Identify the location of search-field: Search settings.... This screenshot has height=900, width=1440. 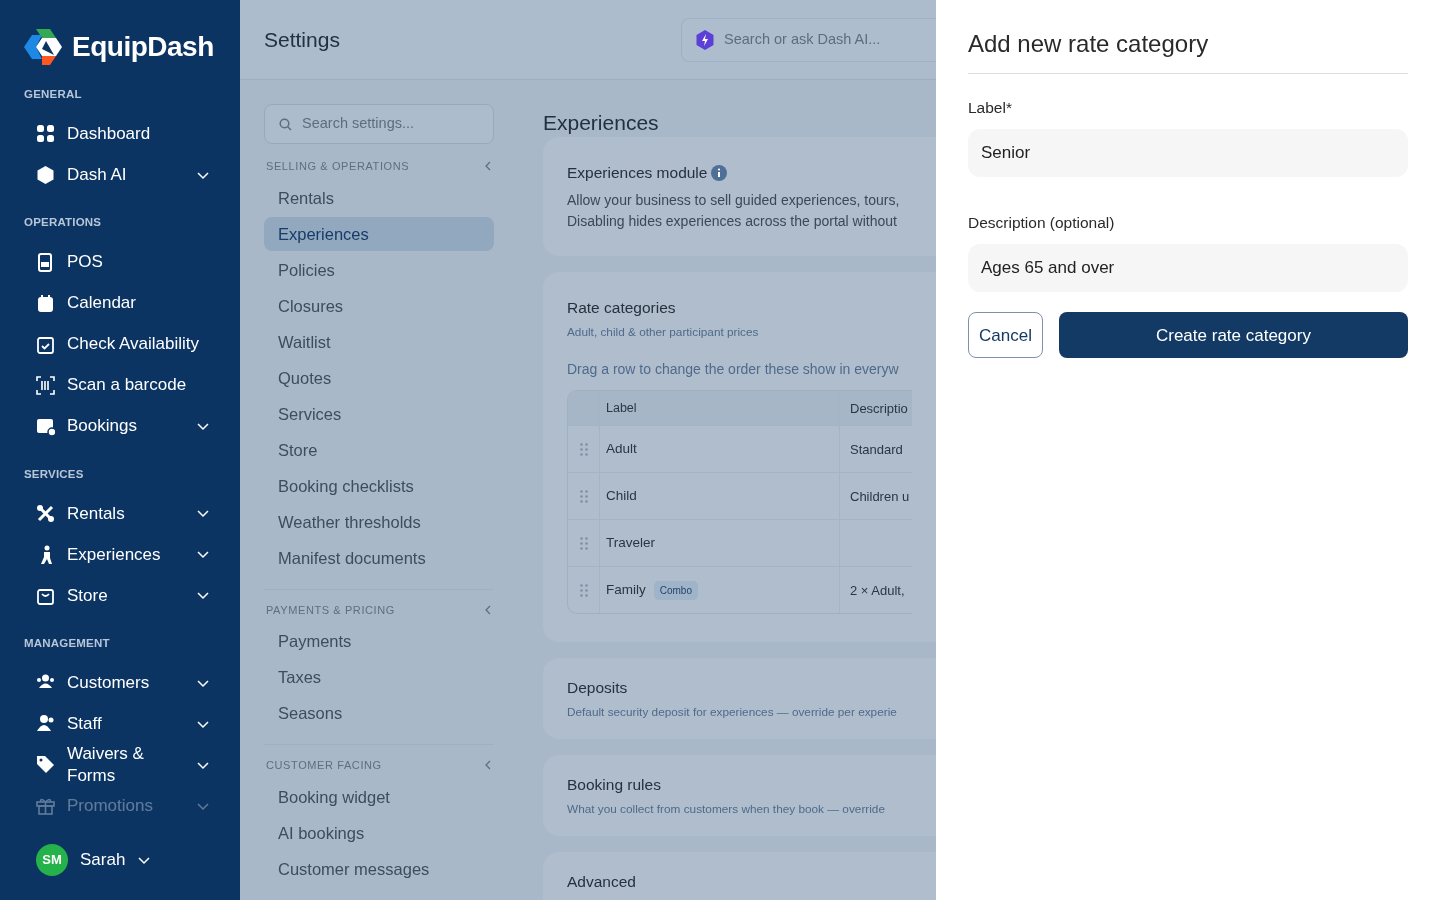
(379, 124).